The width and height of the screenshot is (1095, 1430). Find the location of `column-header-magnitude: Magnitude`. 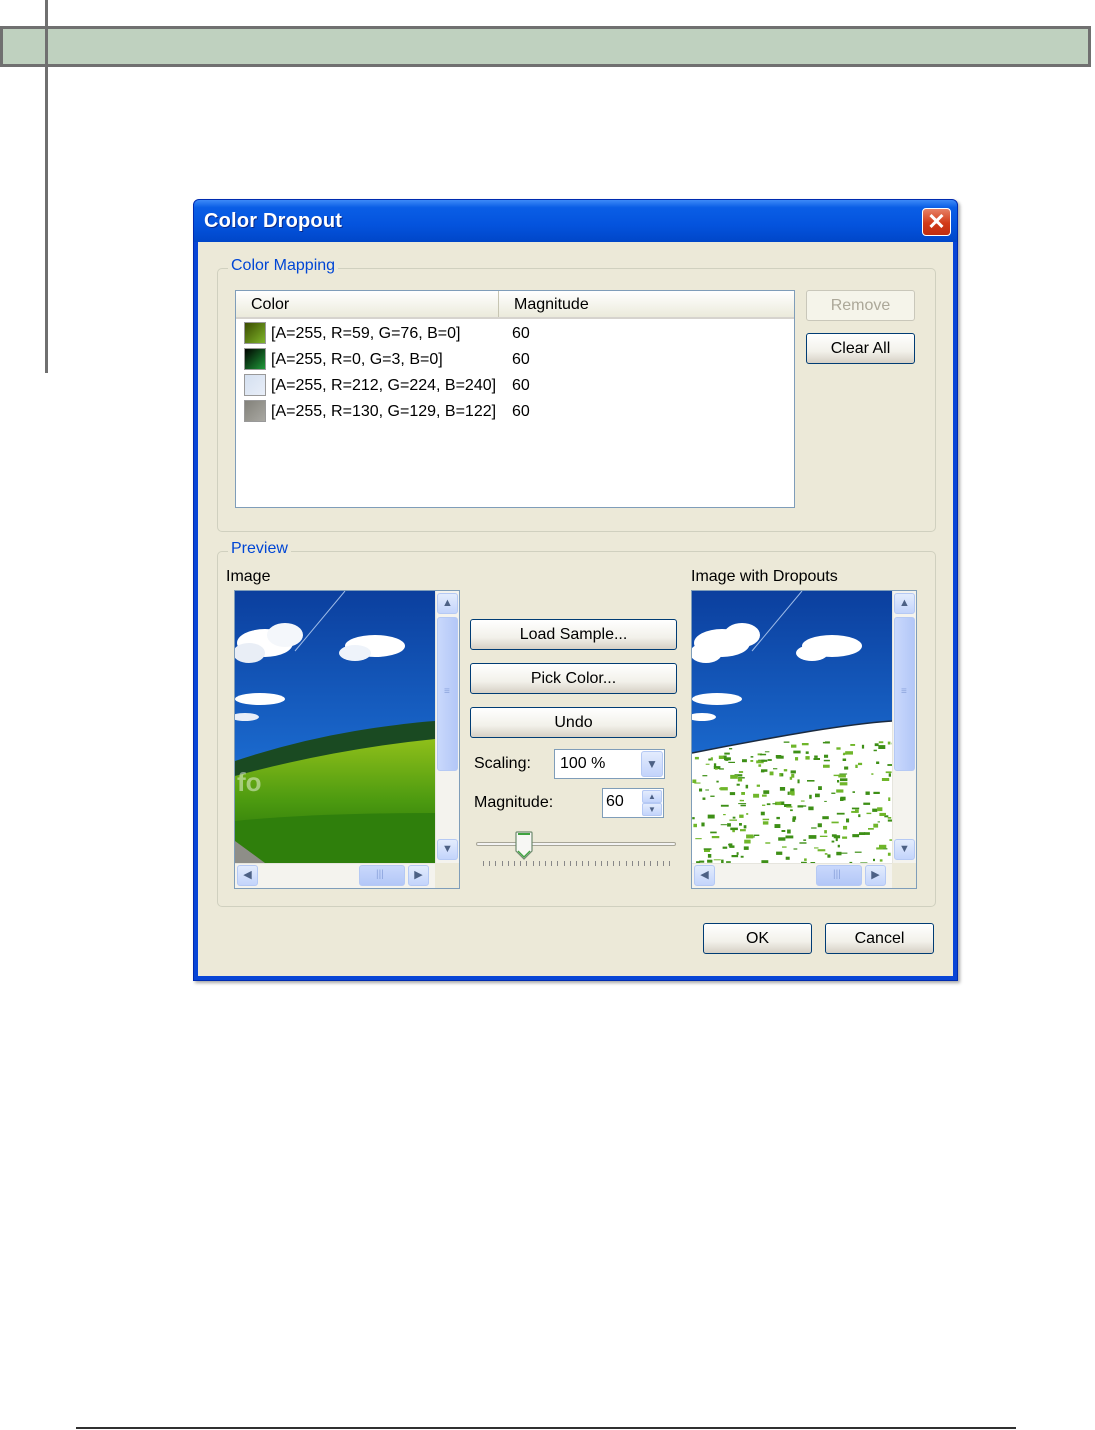

column-header-magnitude: Magnitude is located at coordinates (645, 304).